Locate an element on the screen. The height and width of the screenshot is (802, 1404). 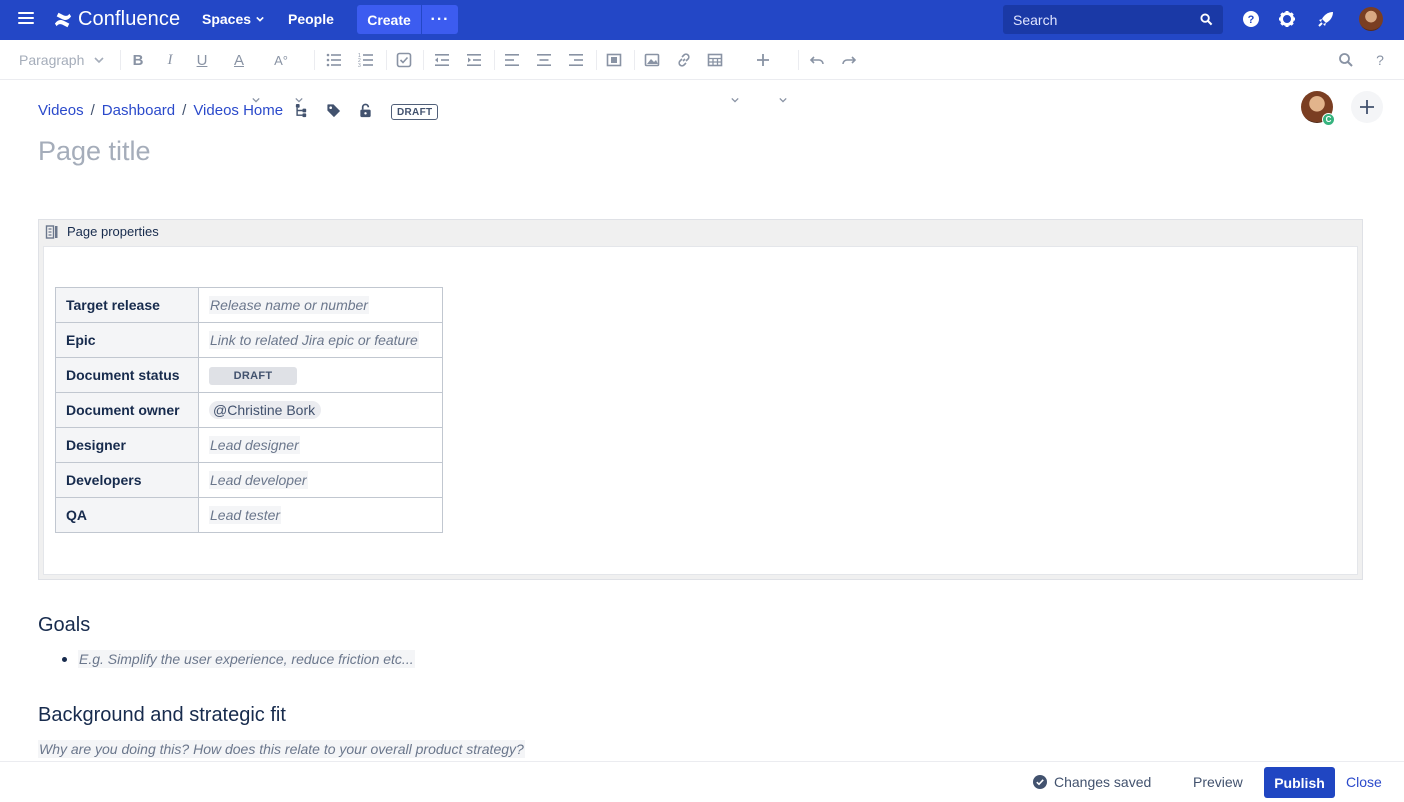
breadcrumb-link-videos: Videos is located at coordinates (61, 110).